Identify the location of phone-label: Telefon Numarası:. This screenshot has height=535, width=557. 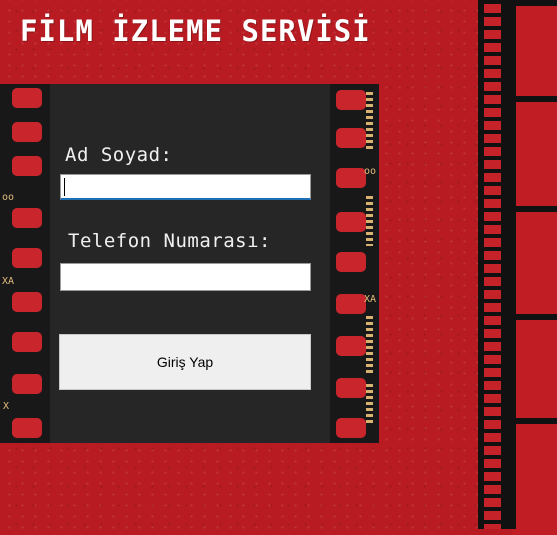
(169, 241).